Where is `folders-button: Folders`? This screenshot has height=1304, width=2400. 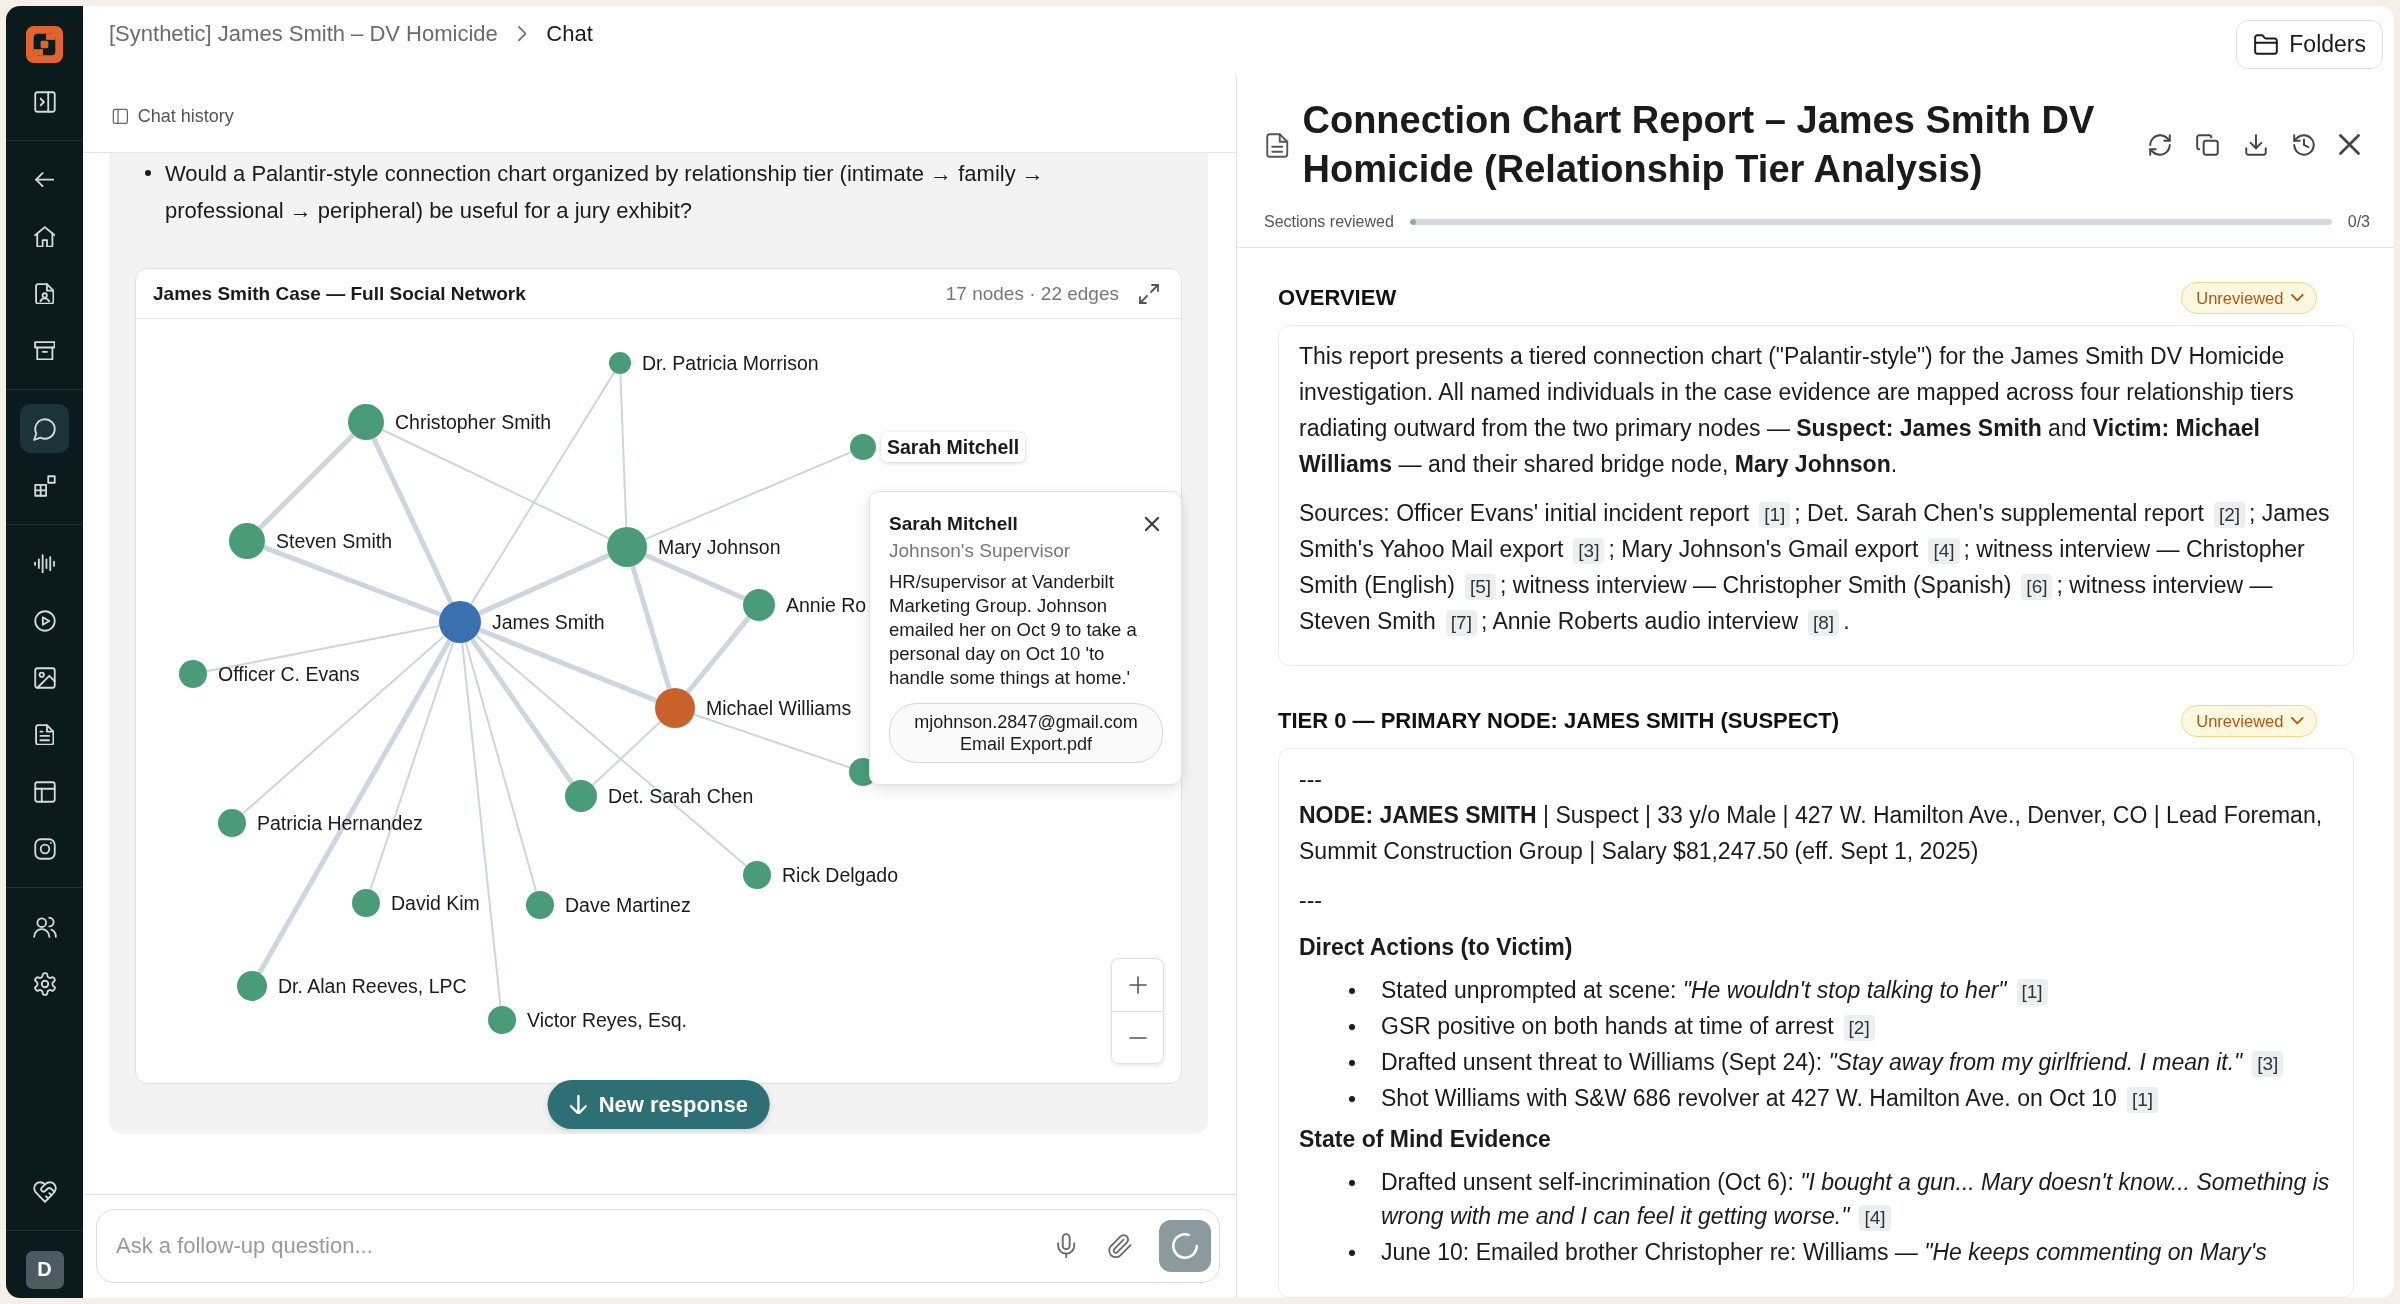 folders-button: Folders is located at coordinates (2309, 44).